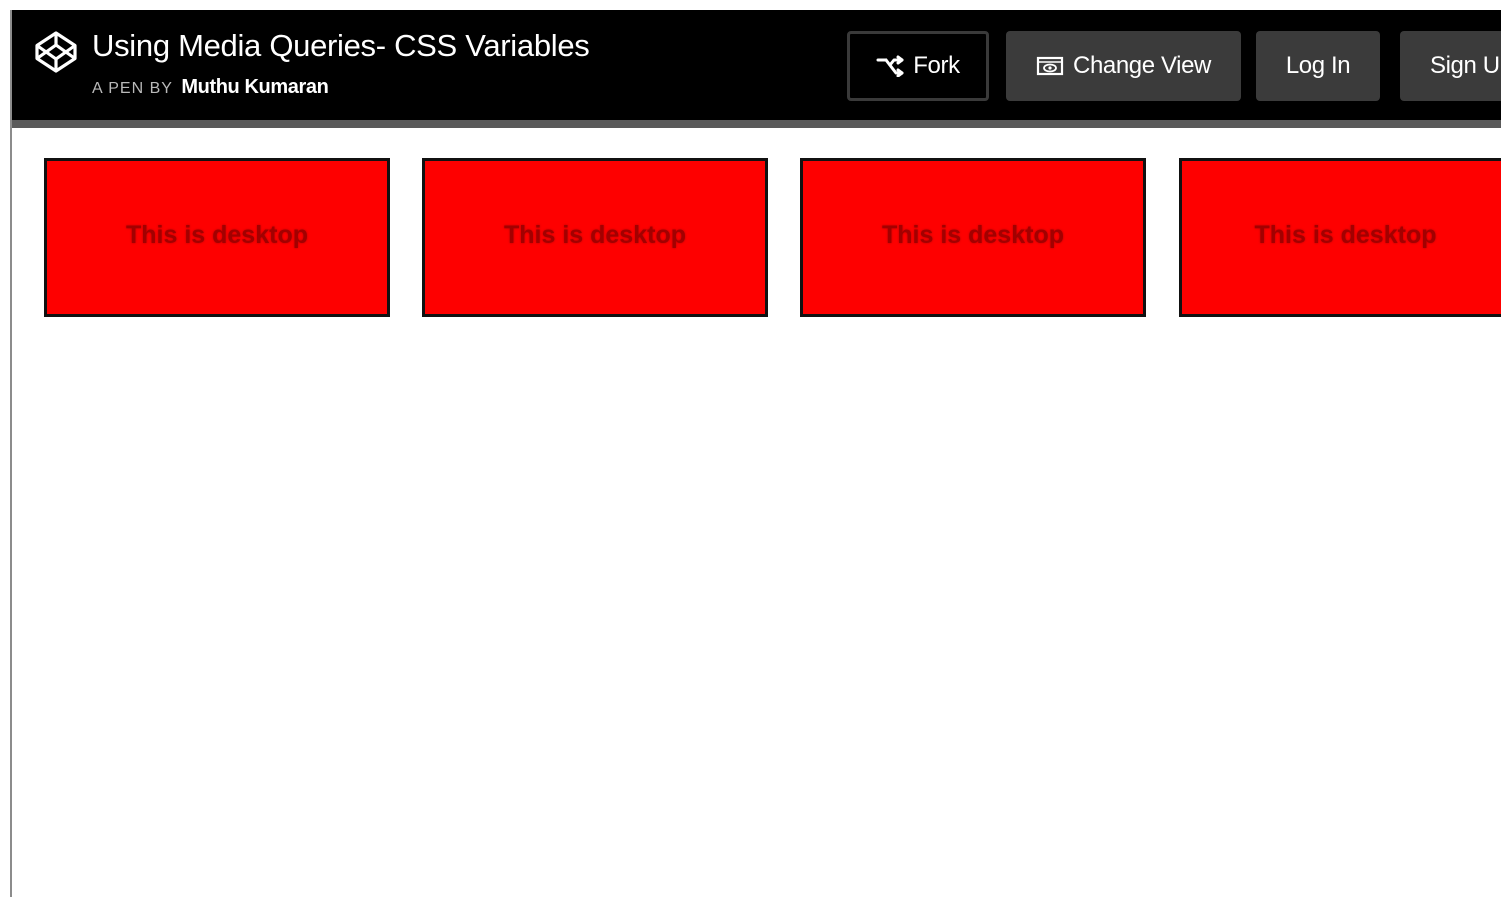 The width and height of the screenshot is (1501, 897). I want to click on eye-icon, so click(1050, 66).